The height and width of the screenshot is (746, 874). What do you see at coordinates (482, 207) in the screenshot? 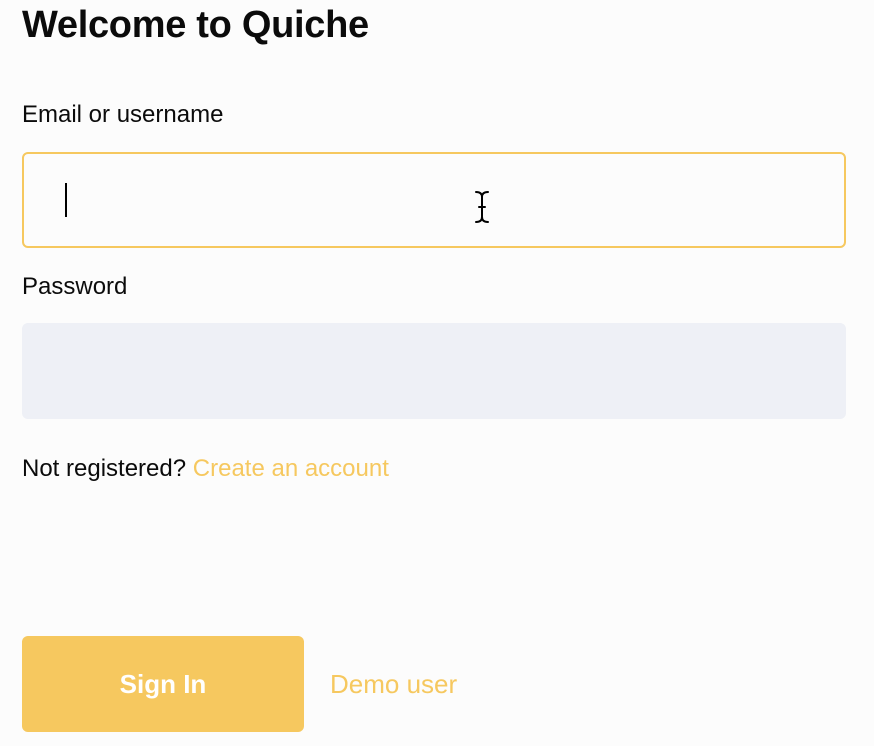
I see `text-cursor-icon` at bounding box center [482, 207].